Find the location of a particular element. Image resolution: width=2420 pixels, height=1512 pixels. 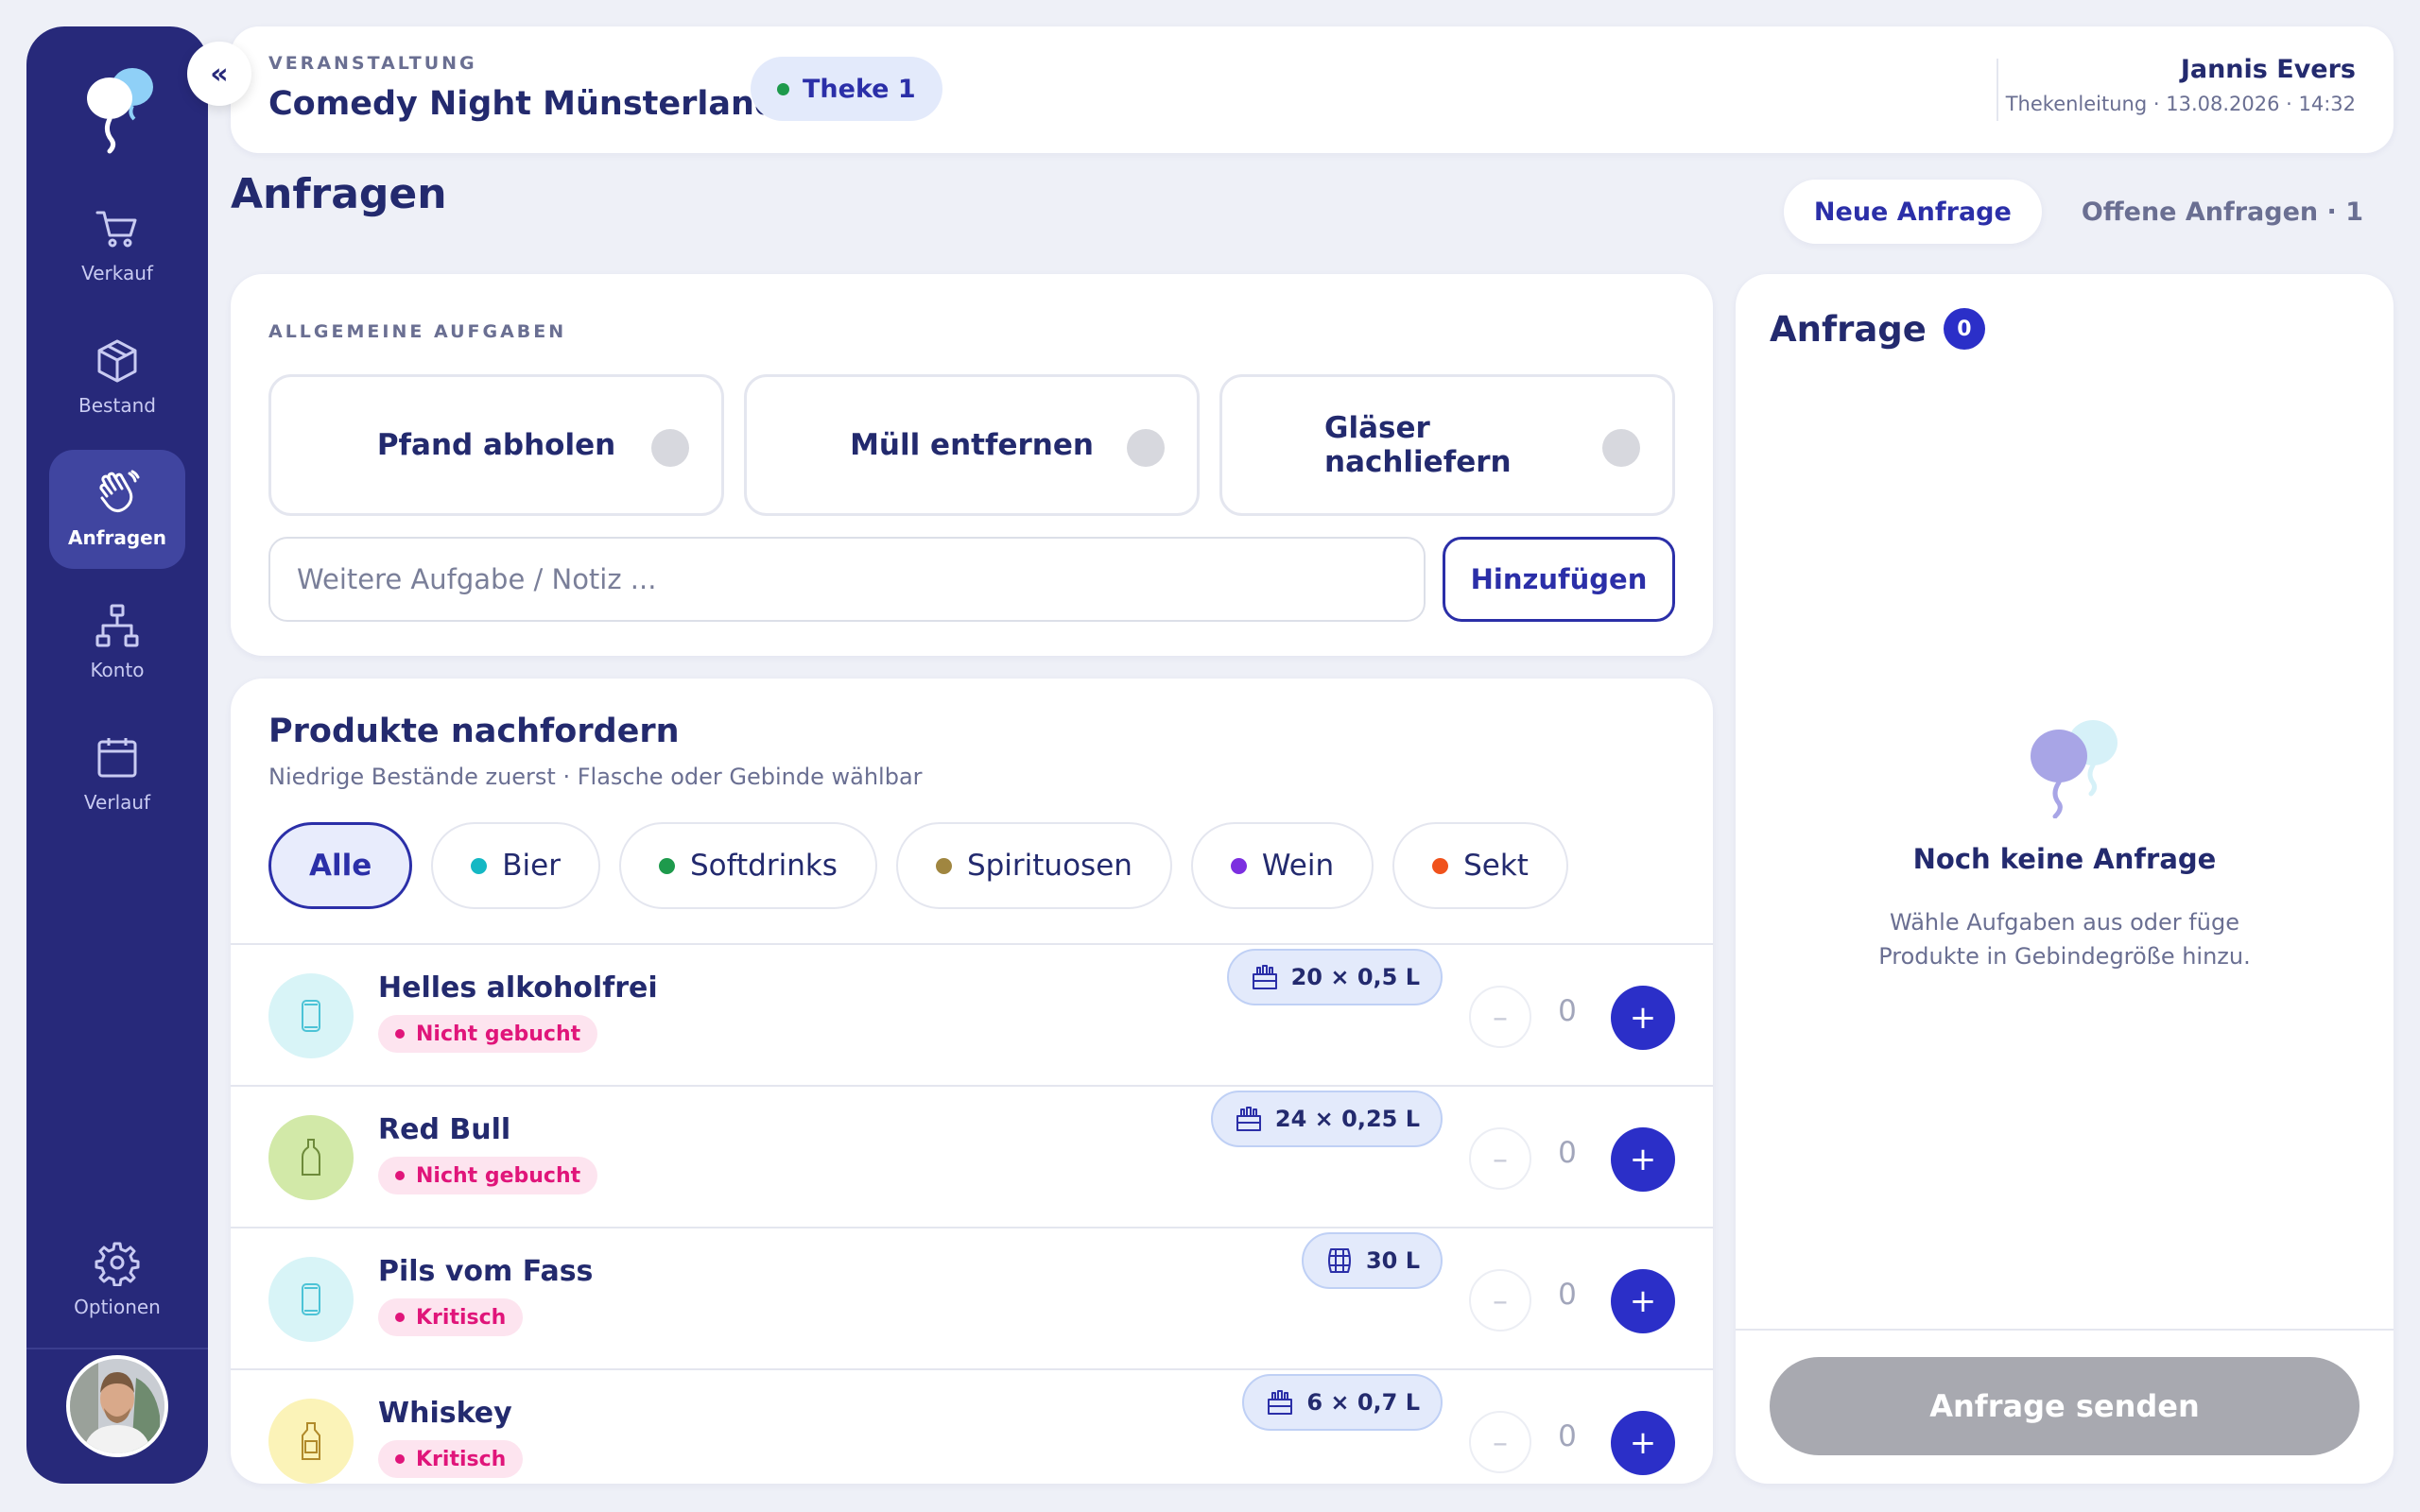

sidebar-item-optionen: Optionen is located at coordinates (117, 1278).